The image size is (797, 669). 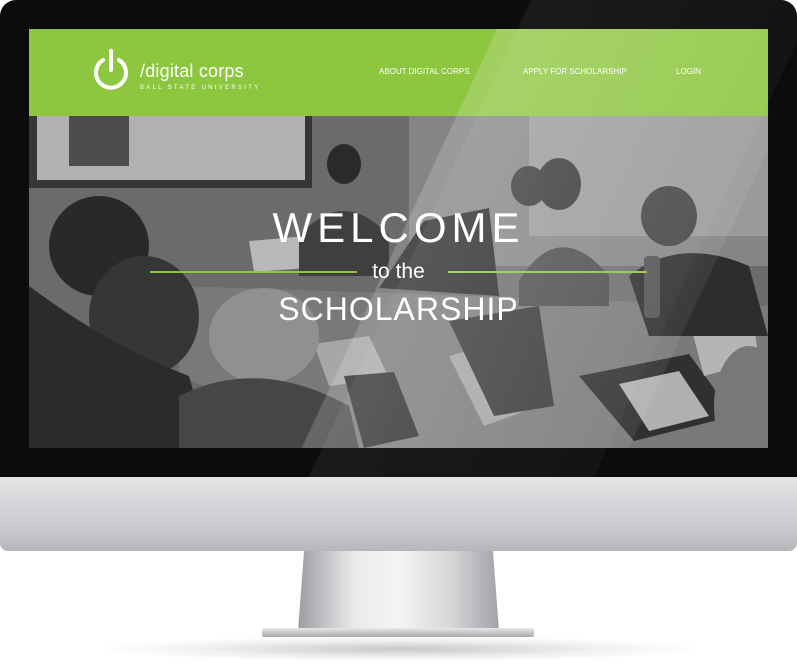 I want to click on nav-login: LOGIN, so click(x=688, y=71).